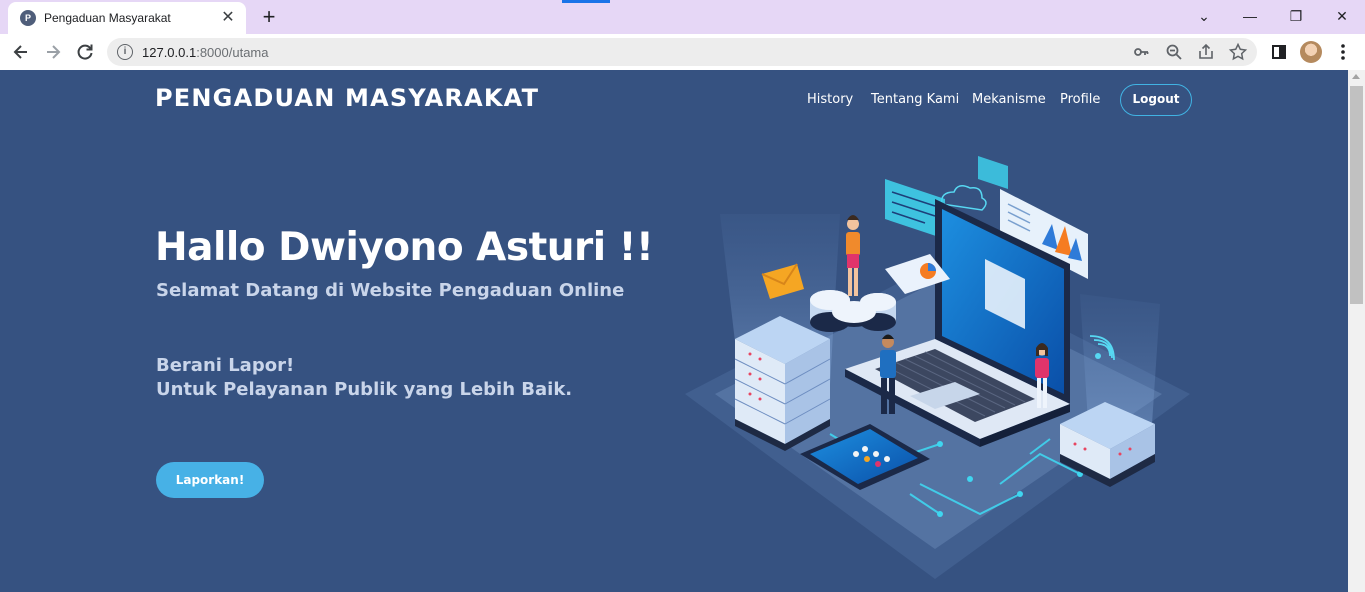  What do you see at coordinates (225, 365) in the screenshot?
I see `hero-tagline-1: Berani Lapor!` at bounding box center [225, 365].